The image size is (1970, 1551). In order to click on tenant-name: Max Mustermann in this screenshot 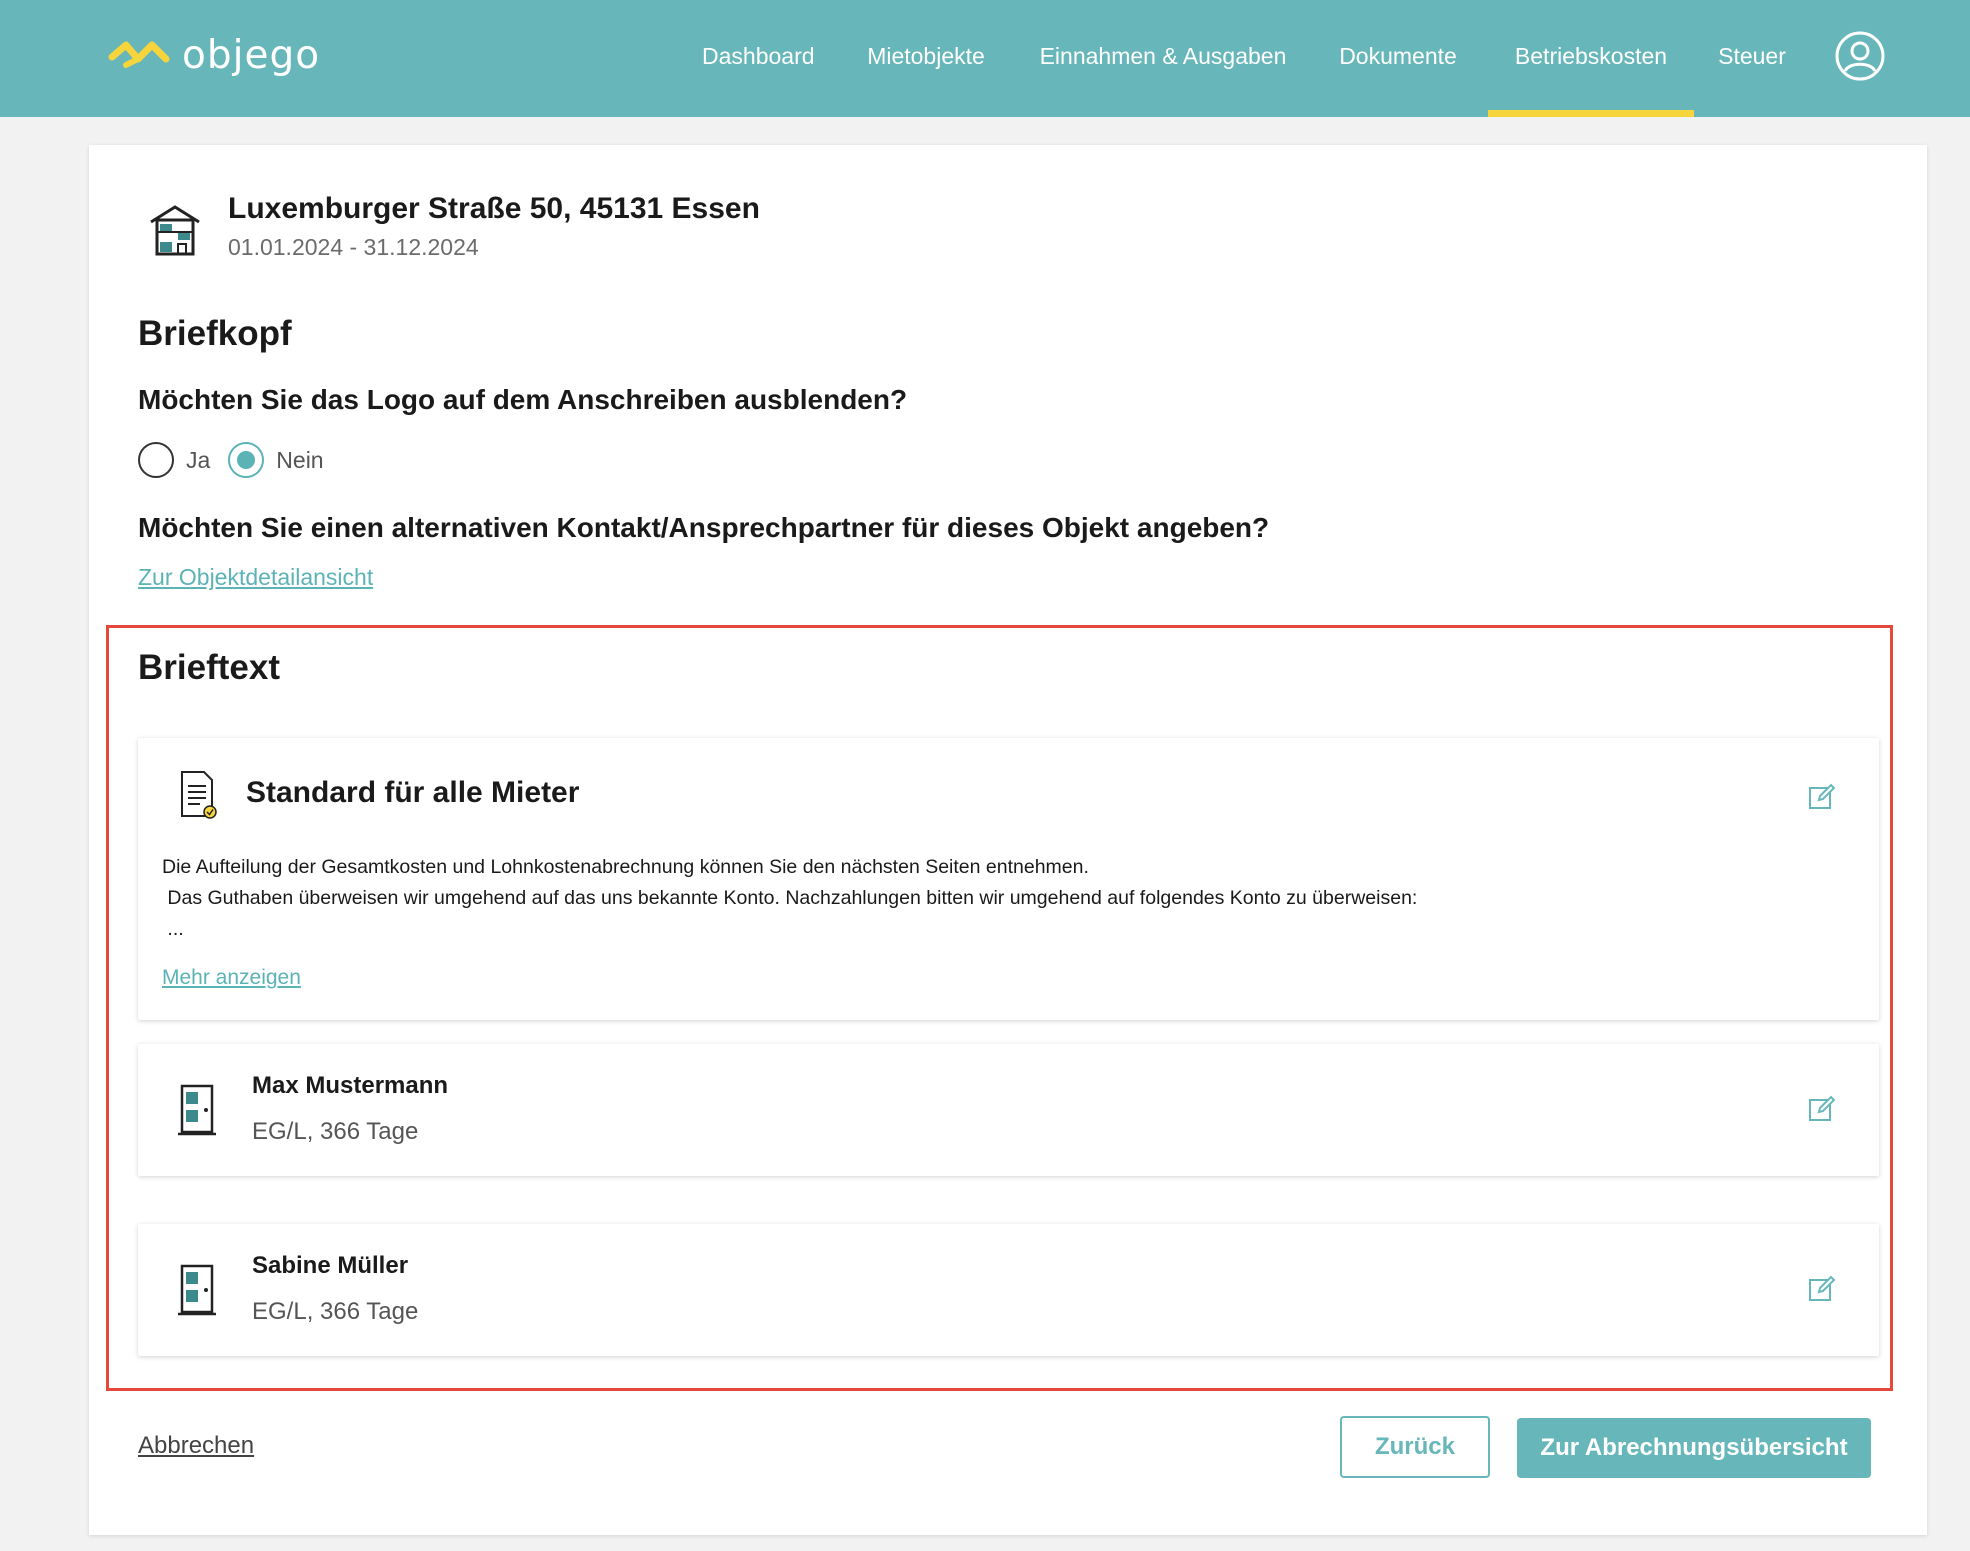, I will do `click(350, 1085)`.